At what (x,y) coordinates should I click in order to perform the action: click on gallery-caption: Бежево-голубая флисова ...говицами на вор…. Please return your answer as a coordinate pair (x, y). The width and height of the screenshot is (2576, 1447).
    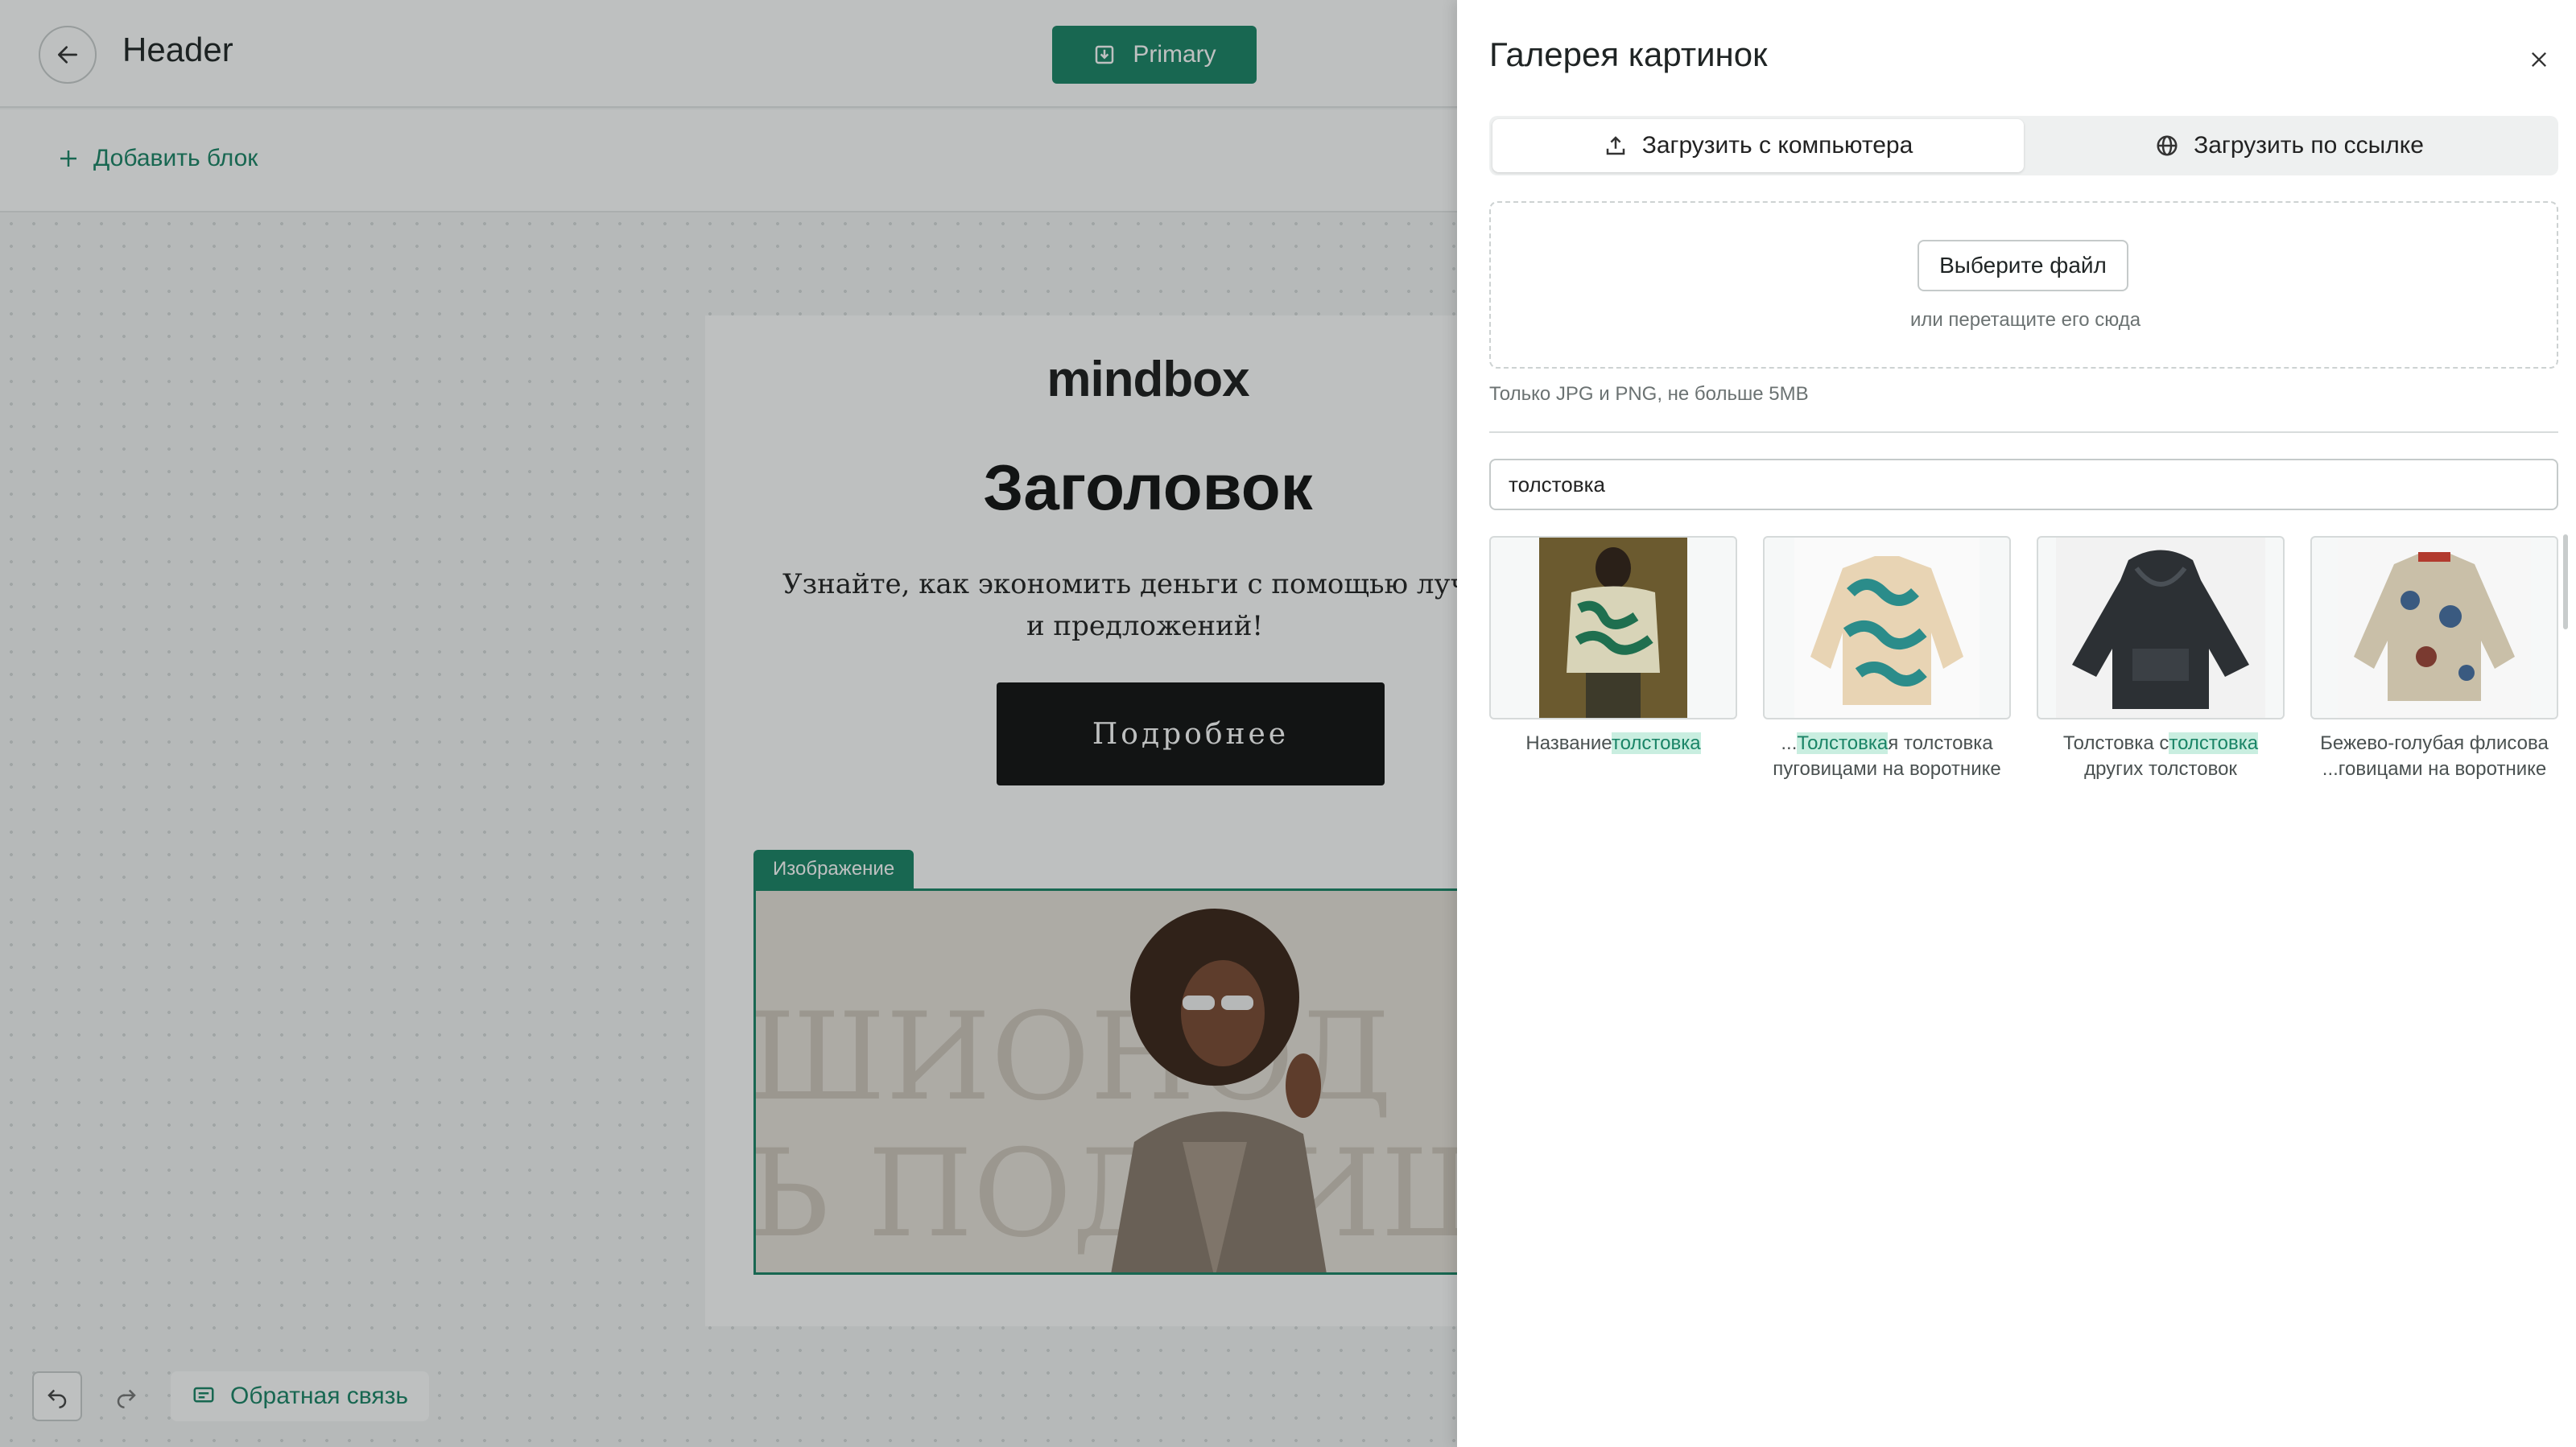
    Looking at the image, I should click on (2434, 756).